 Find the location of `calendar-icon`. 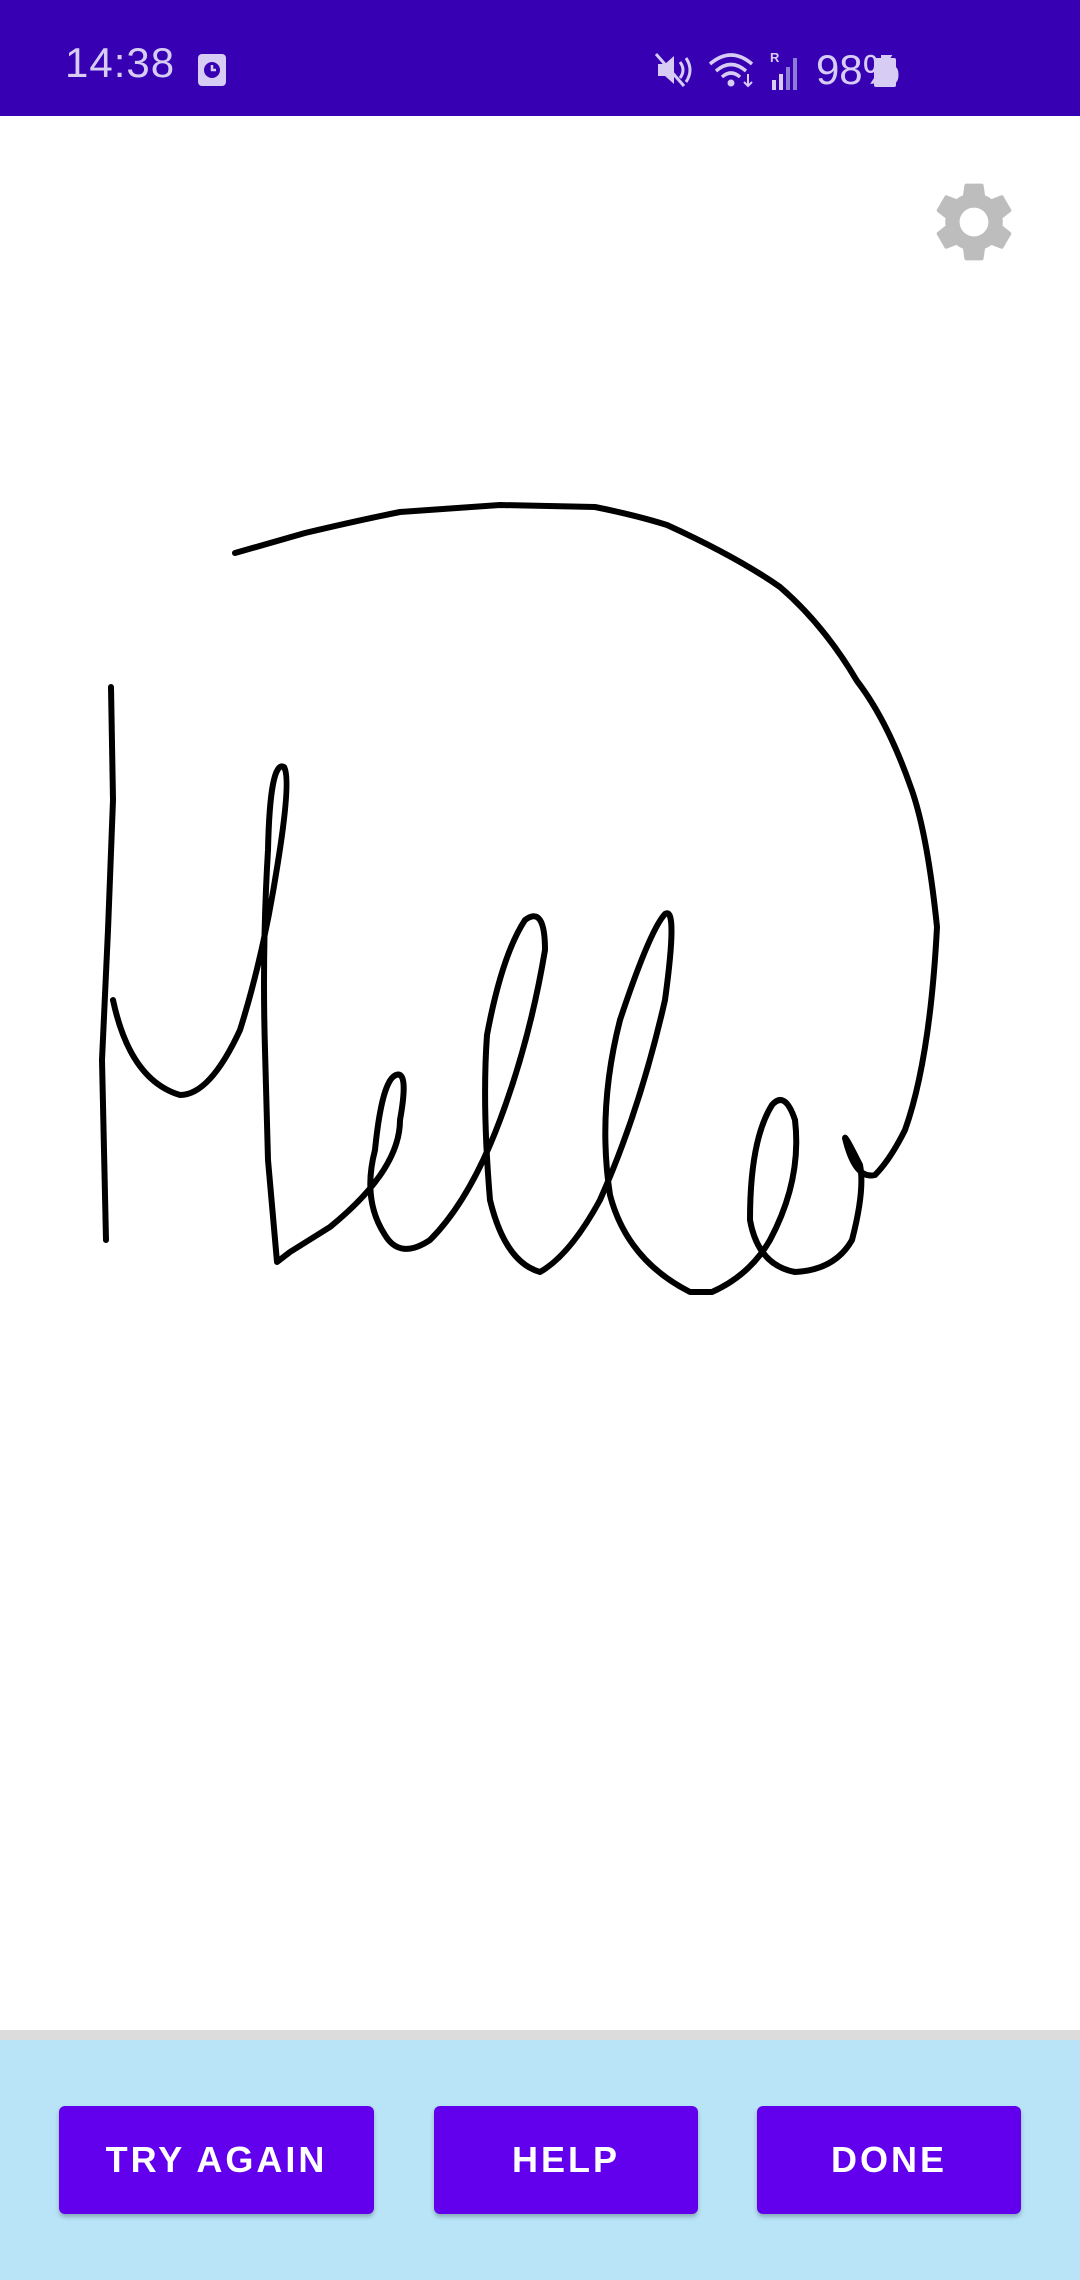

calendar-icon is located at coordinates (212, 70).